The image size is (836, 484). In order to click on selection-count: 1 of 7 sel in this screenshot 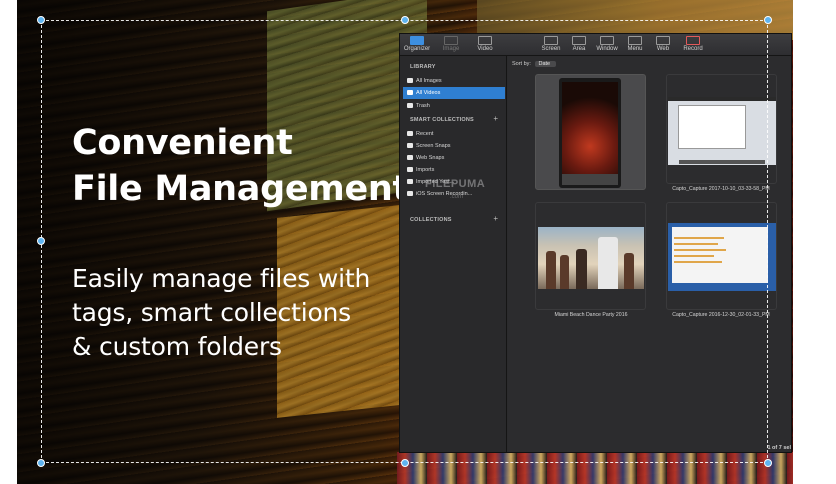, I will do `click(779, 448)`.